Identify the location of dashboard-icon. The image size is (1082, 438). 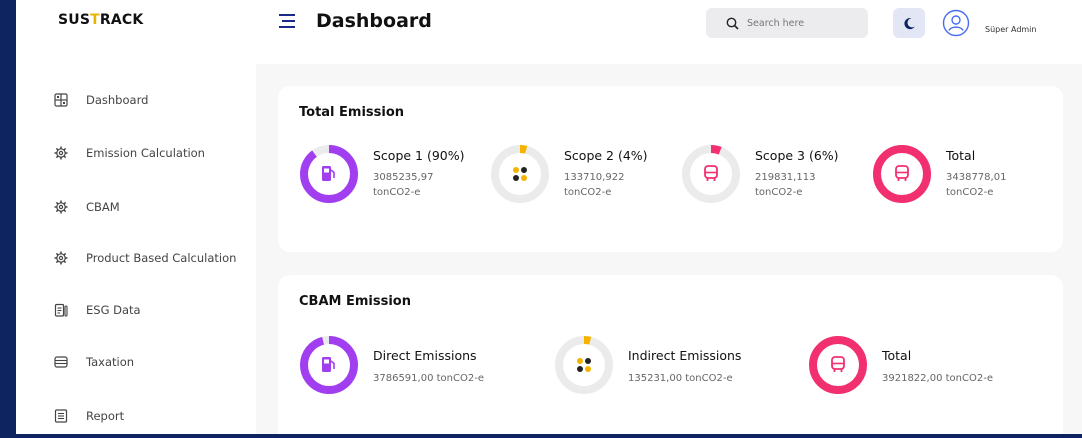
(61, 100).